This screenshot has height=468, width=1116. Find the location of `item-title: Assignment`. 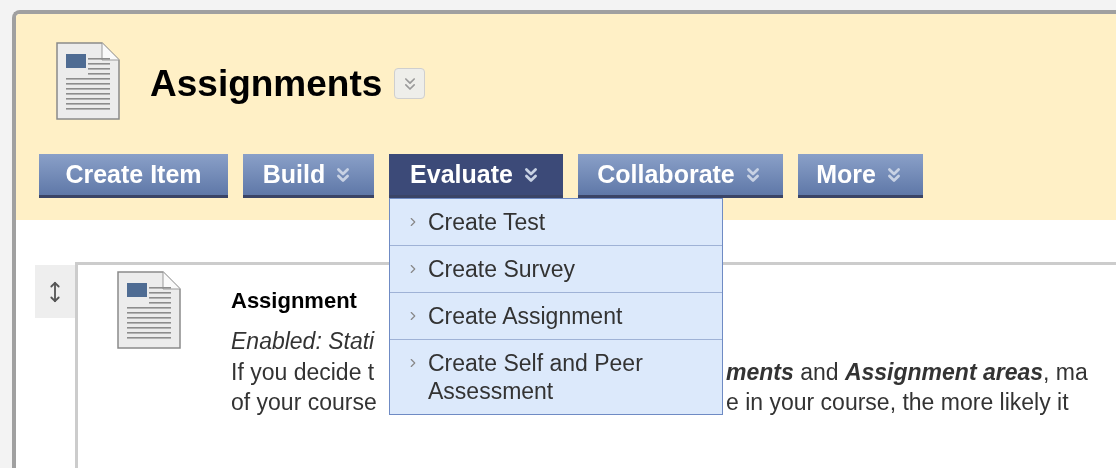

item-title: Assignment is located at coordinates (294, 300).